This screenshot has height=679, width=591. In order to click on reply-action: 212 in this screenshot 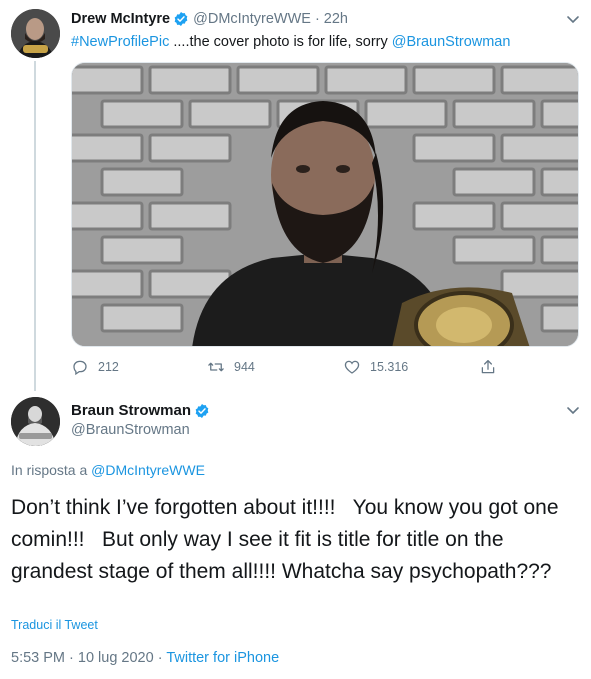, I will do `click(95, 367)`.